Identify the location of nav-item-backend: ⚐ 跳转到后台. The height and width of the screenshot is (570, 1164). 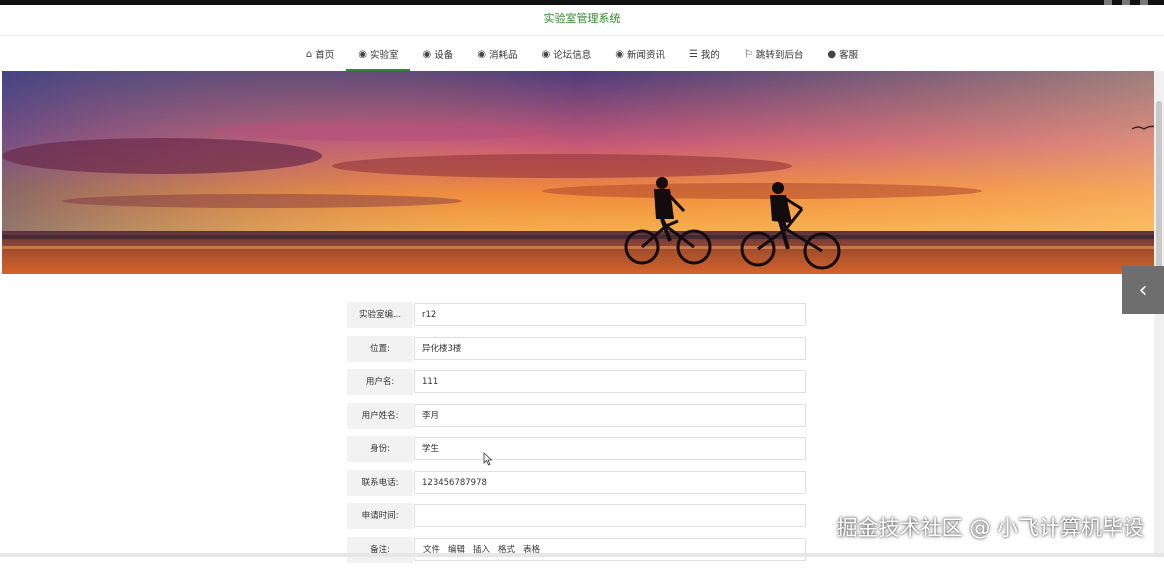
(773, 54).